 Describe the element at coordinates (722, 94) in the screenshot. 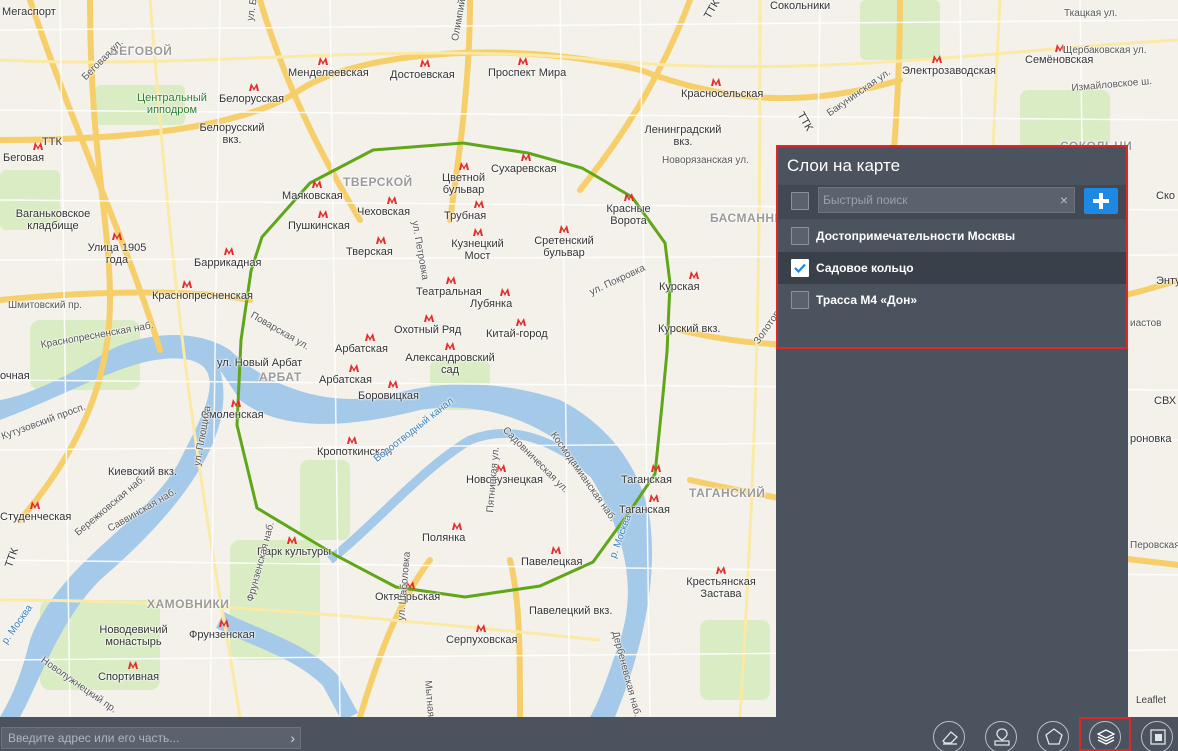

I see `map-label-krasnoselskaya: Красносельская` at that location.